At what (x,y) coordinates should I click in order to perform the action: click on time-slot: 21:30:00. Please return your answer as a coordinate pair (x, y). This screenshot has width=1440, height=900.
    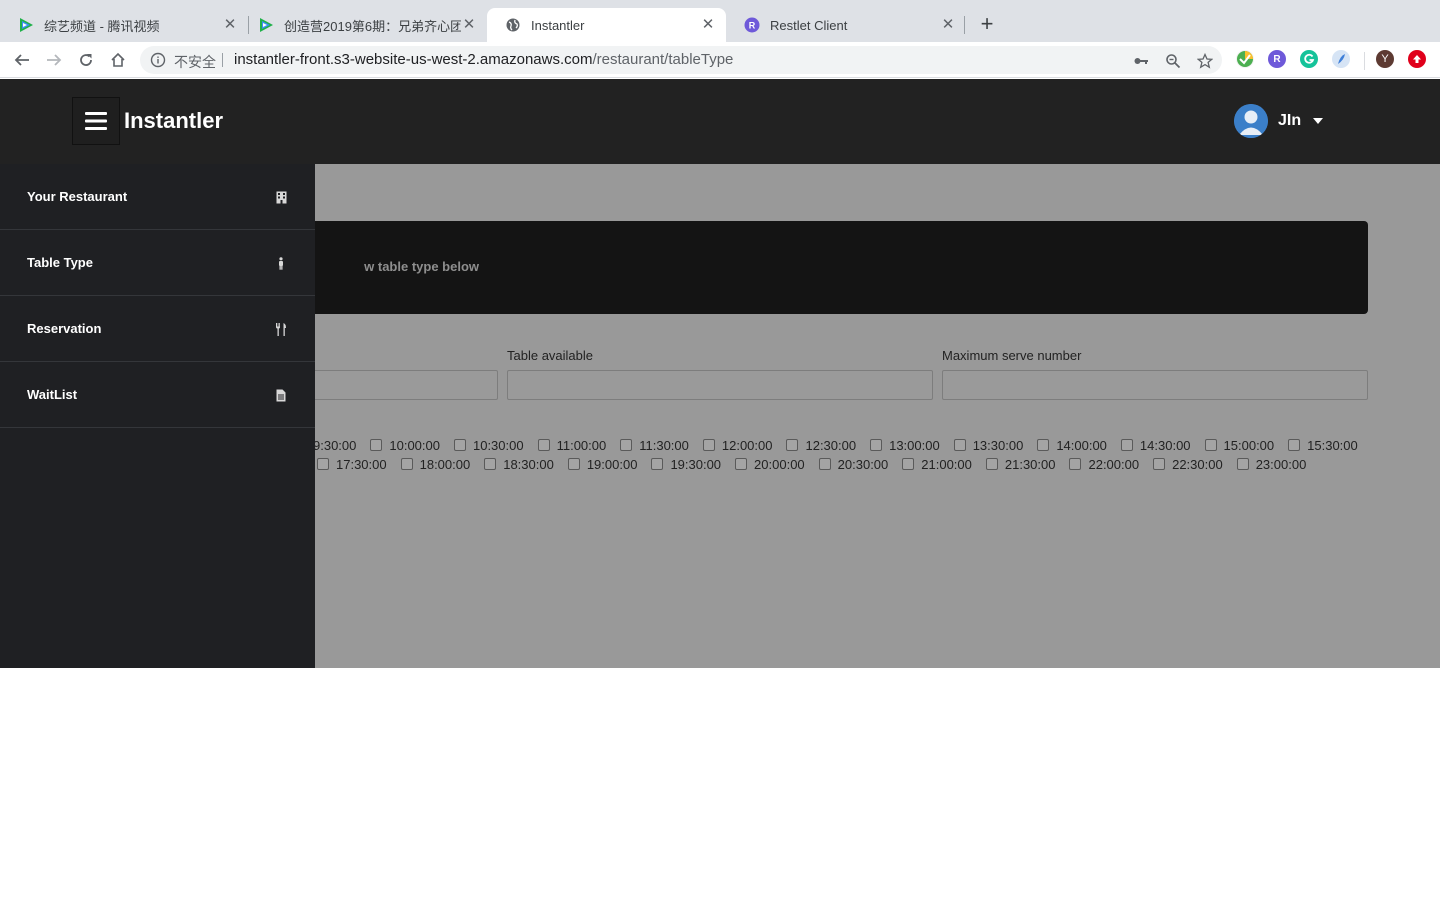
    Looking at the image, I should click on (1020, 464).